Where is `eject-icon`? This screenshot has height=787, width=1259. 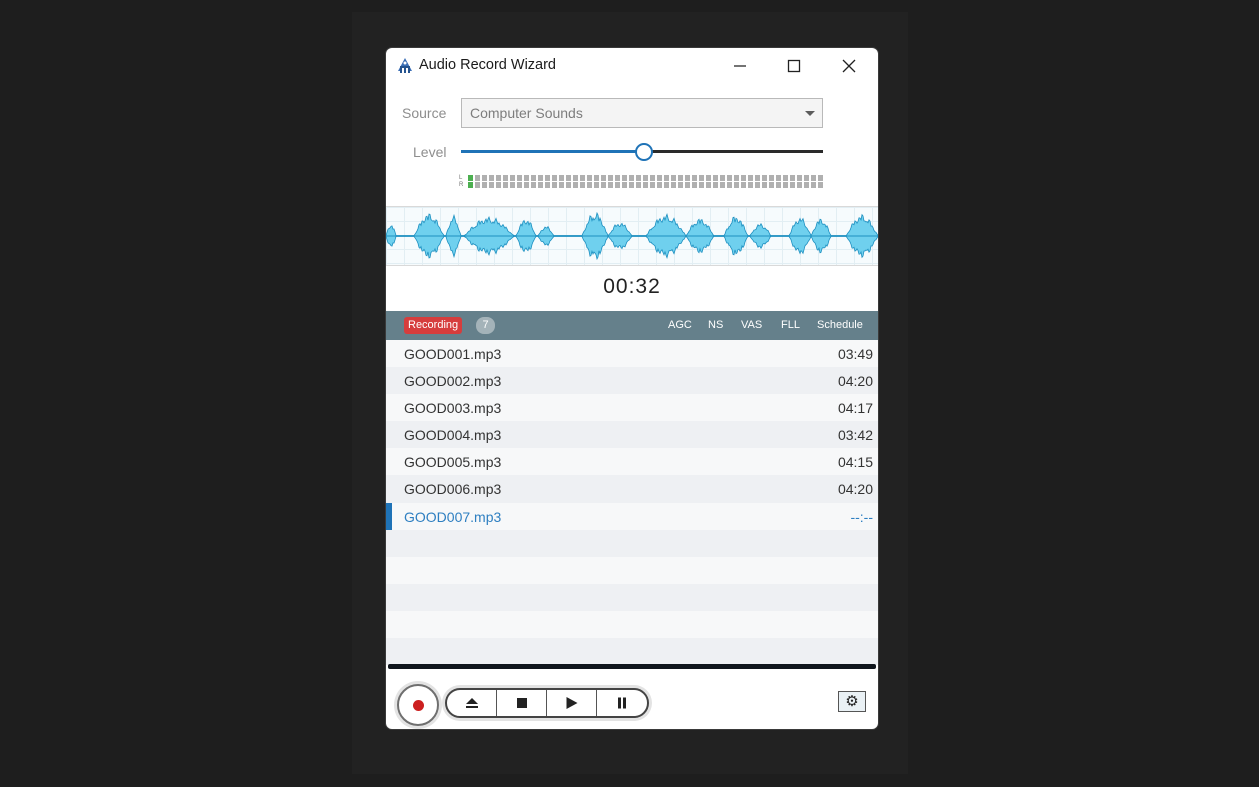 eject-icon is located at coordinates (471, 703).